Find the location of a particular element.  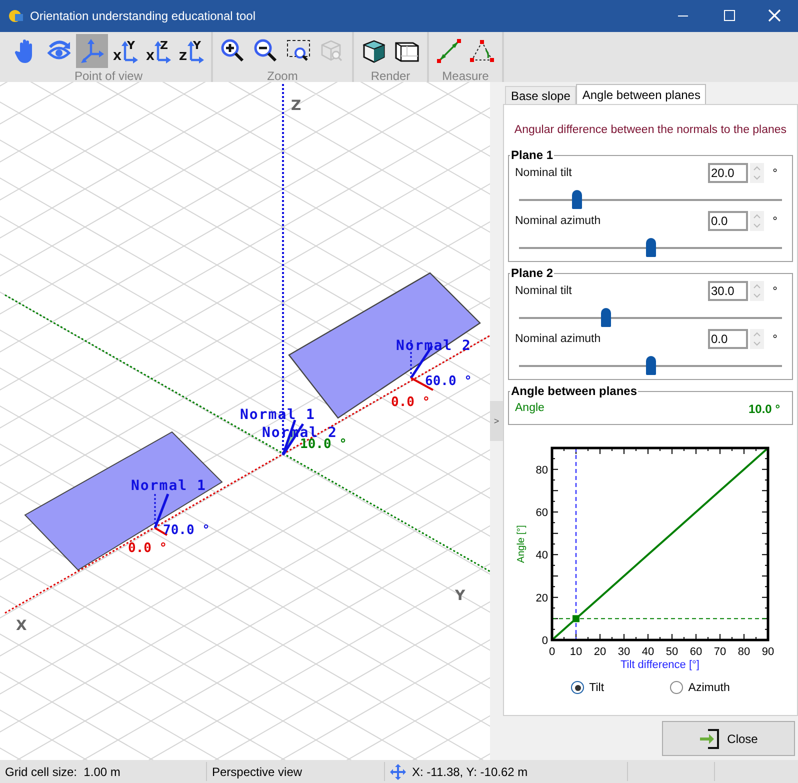

y-tick-label: 40 is located at coordinates (542, 556).